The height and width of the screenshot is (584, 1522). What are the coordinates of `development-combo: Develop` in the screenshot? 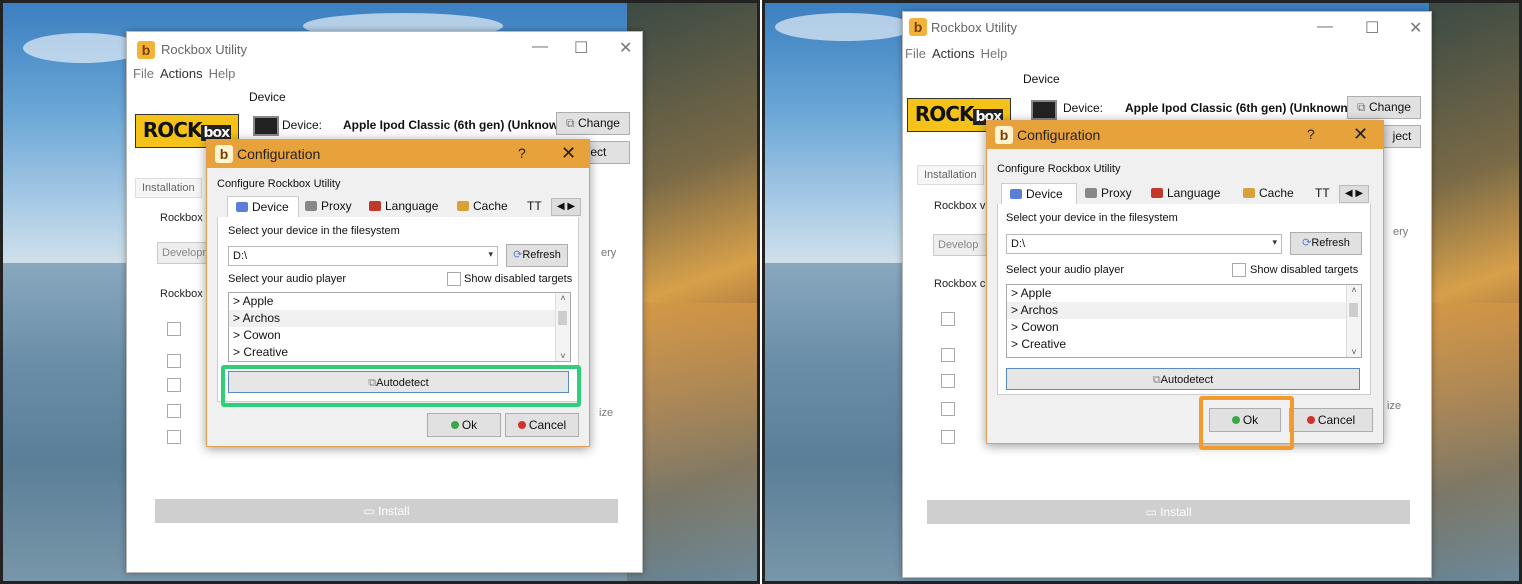 It's located at (960, 245).